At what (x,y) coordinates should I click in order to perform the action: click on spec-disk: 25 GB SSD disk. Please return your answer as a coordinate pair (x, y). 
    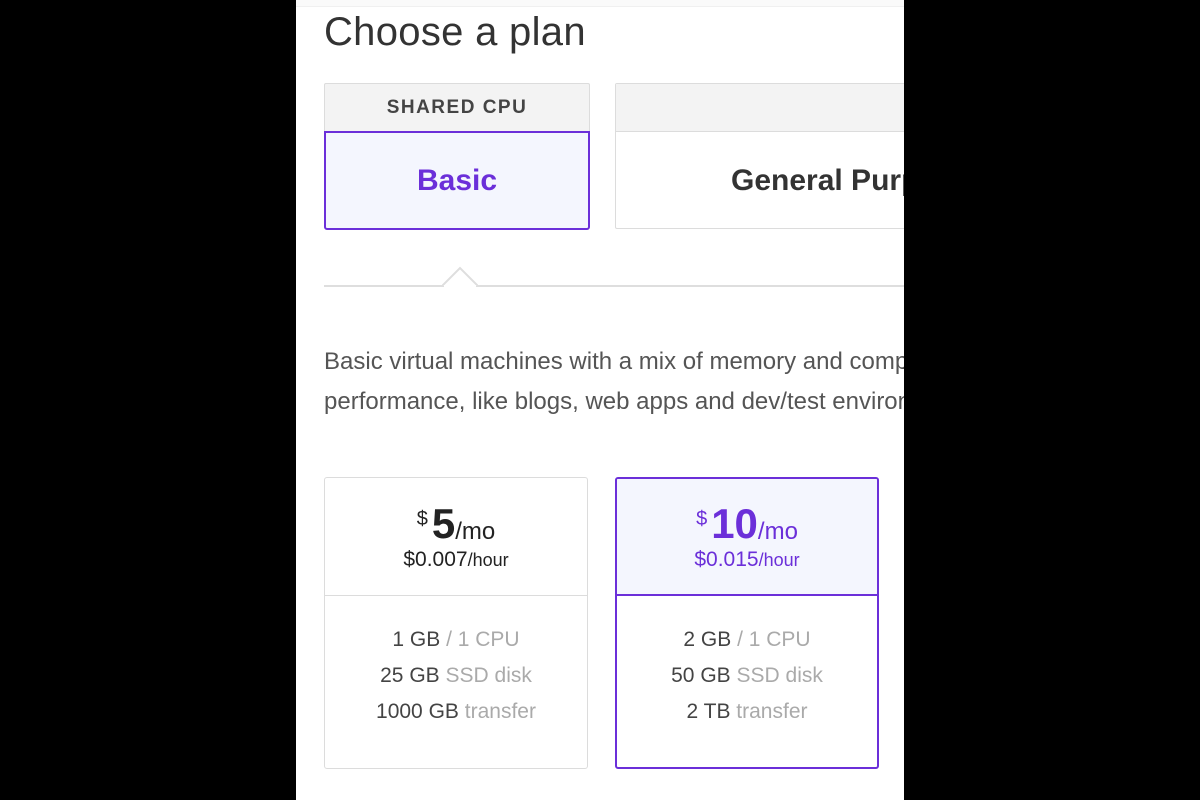
    Looking at the image, I should click on (456, 676).